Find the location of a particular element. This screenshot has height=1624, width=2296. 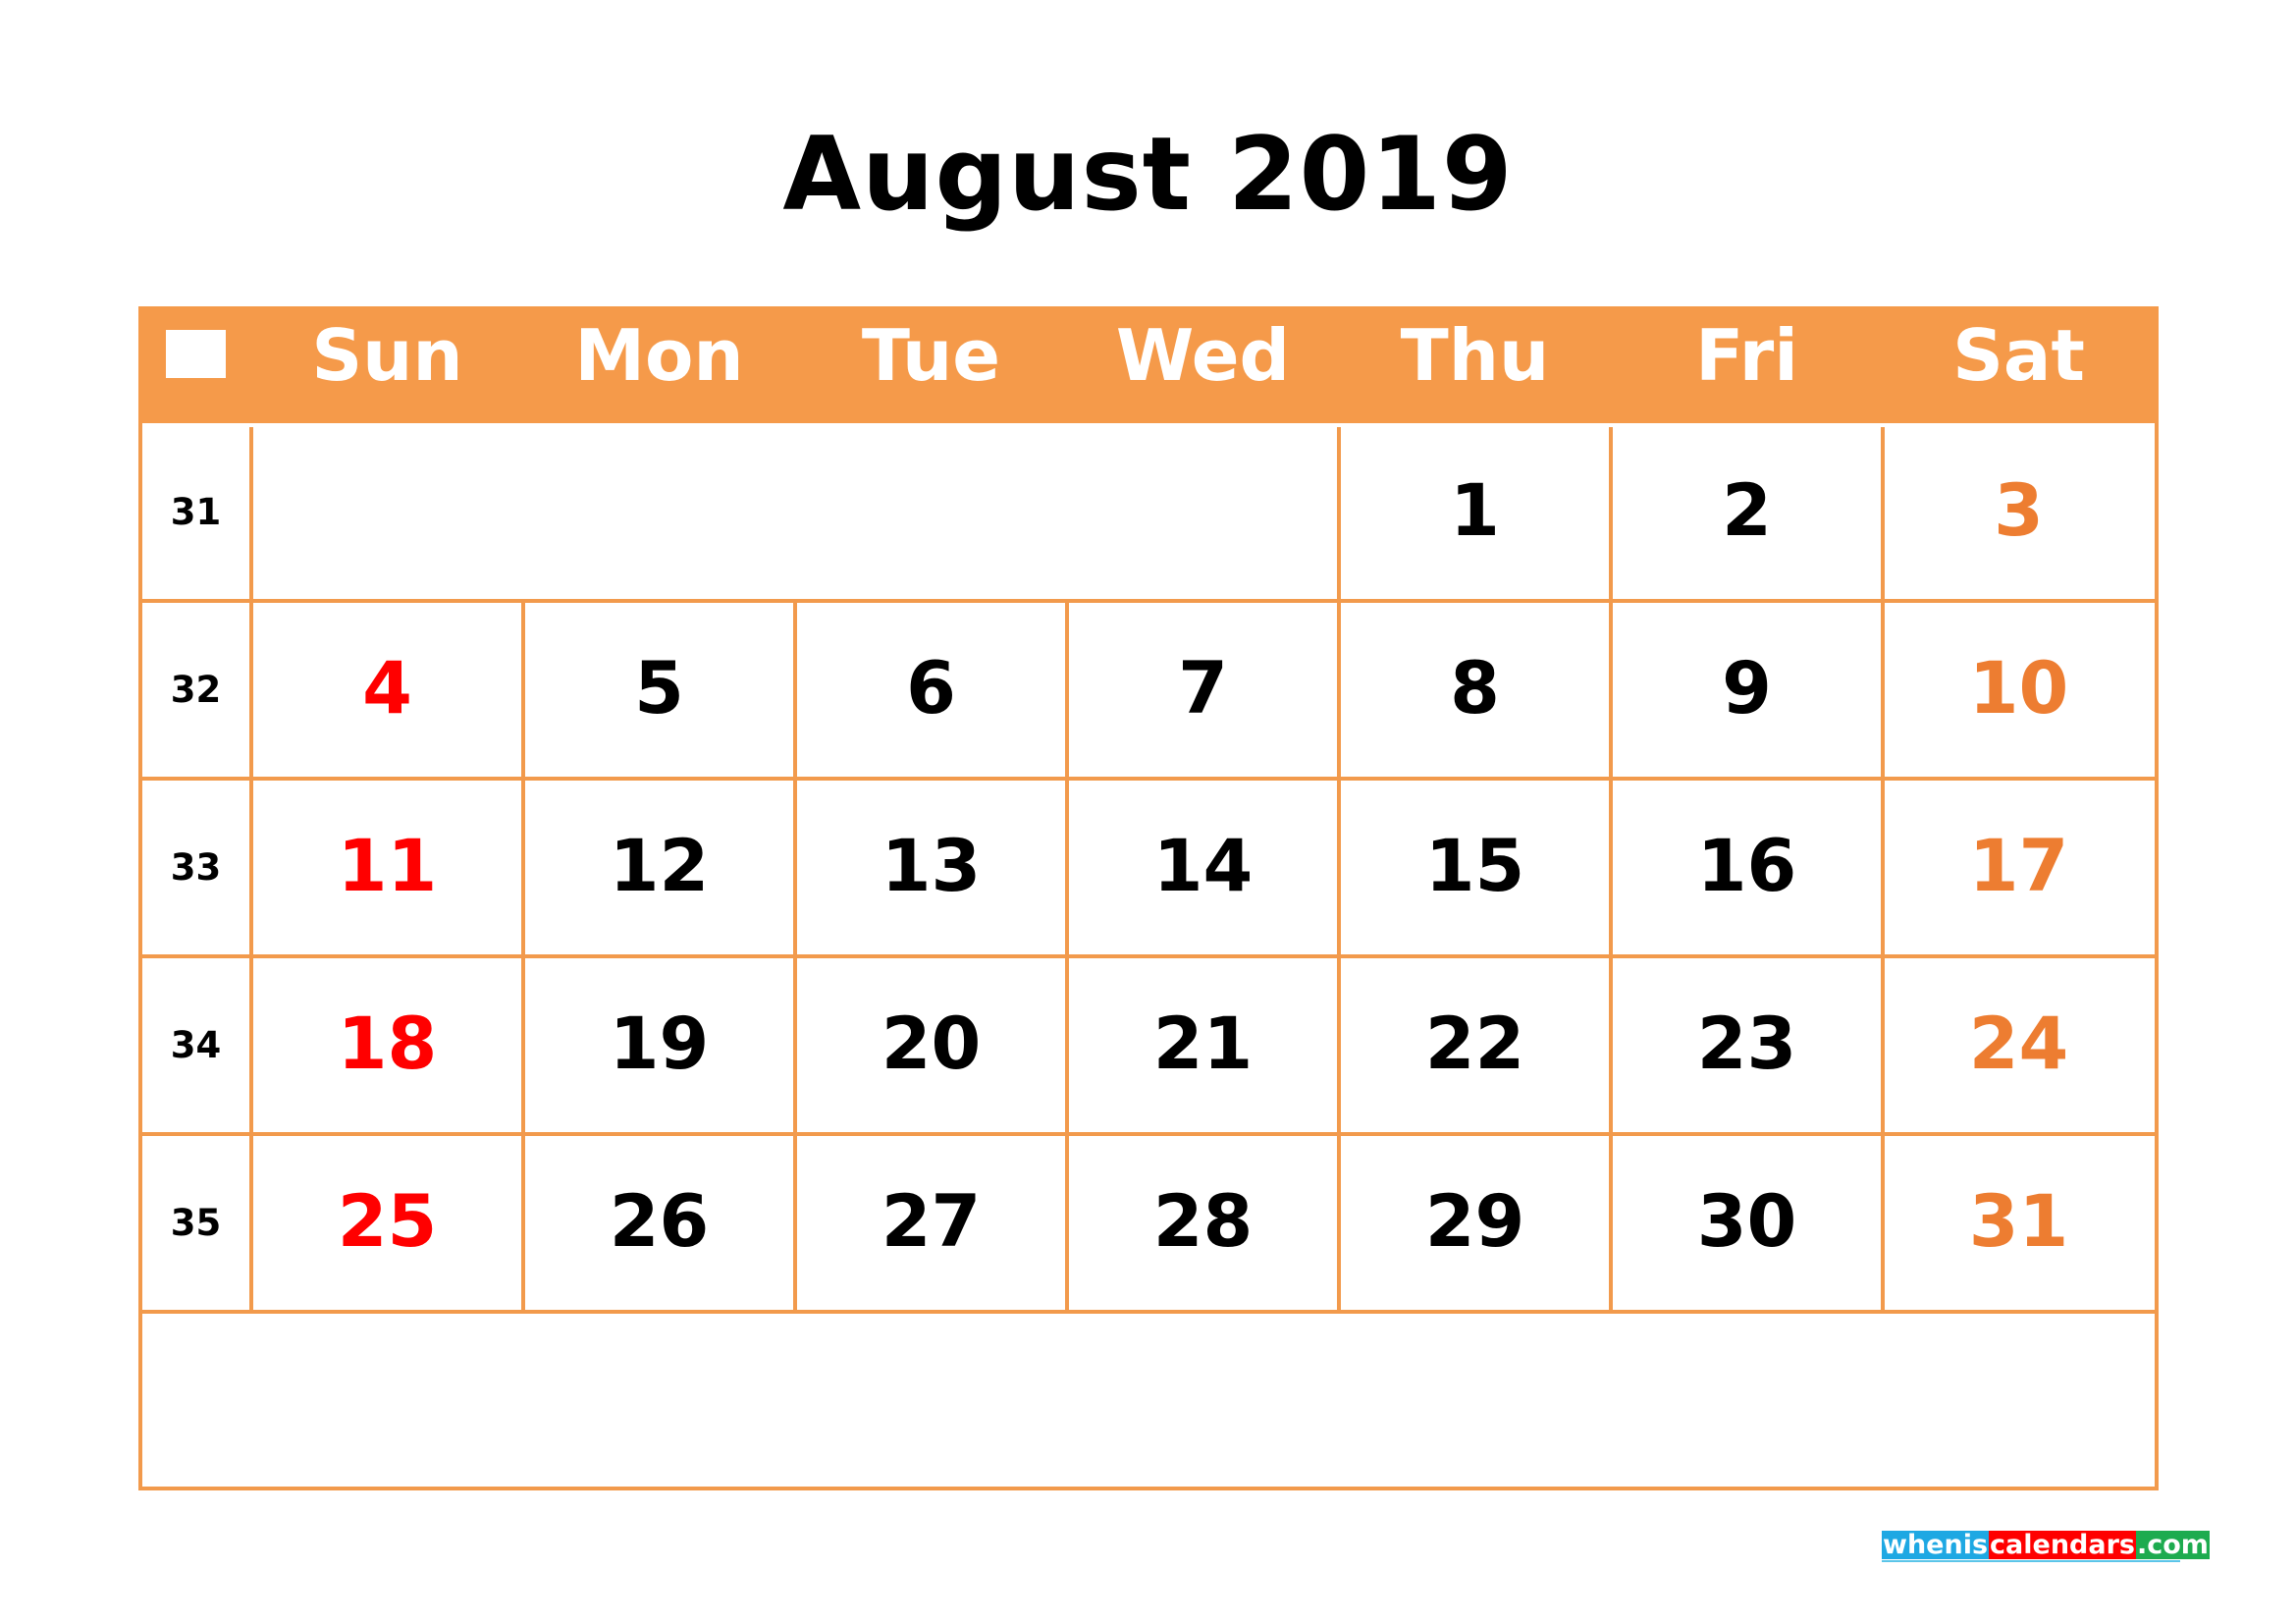

day-cell-sun: 4 is located at coordinates (387, 689).